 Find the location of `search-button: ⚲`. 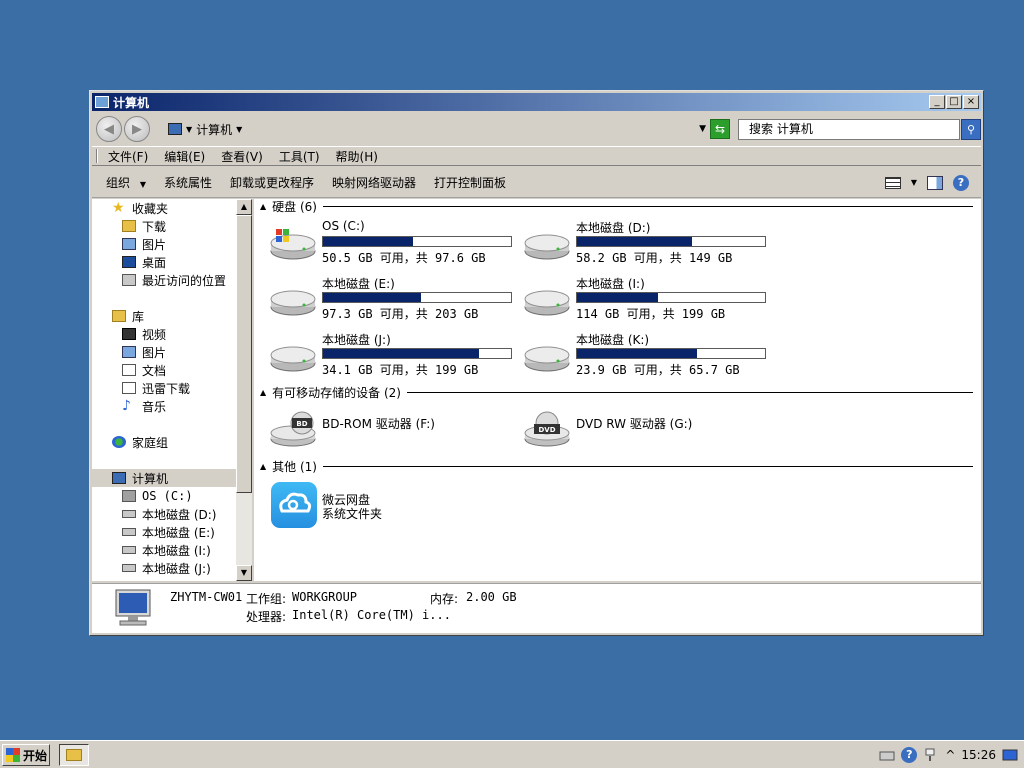

search-button: ⚲ is located at coordinates (971, 129).